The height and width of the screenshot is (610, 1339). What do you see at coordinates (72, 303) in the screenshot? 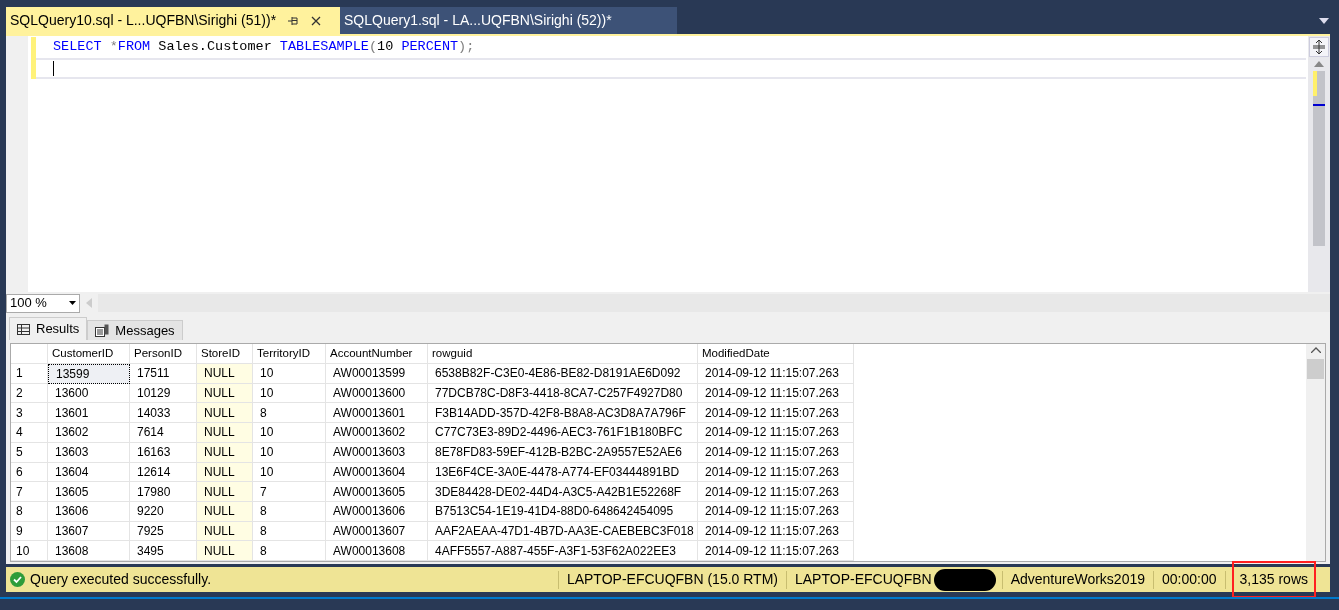
I see `caret-icon` at bounding box center [72, 303].